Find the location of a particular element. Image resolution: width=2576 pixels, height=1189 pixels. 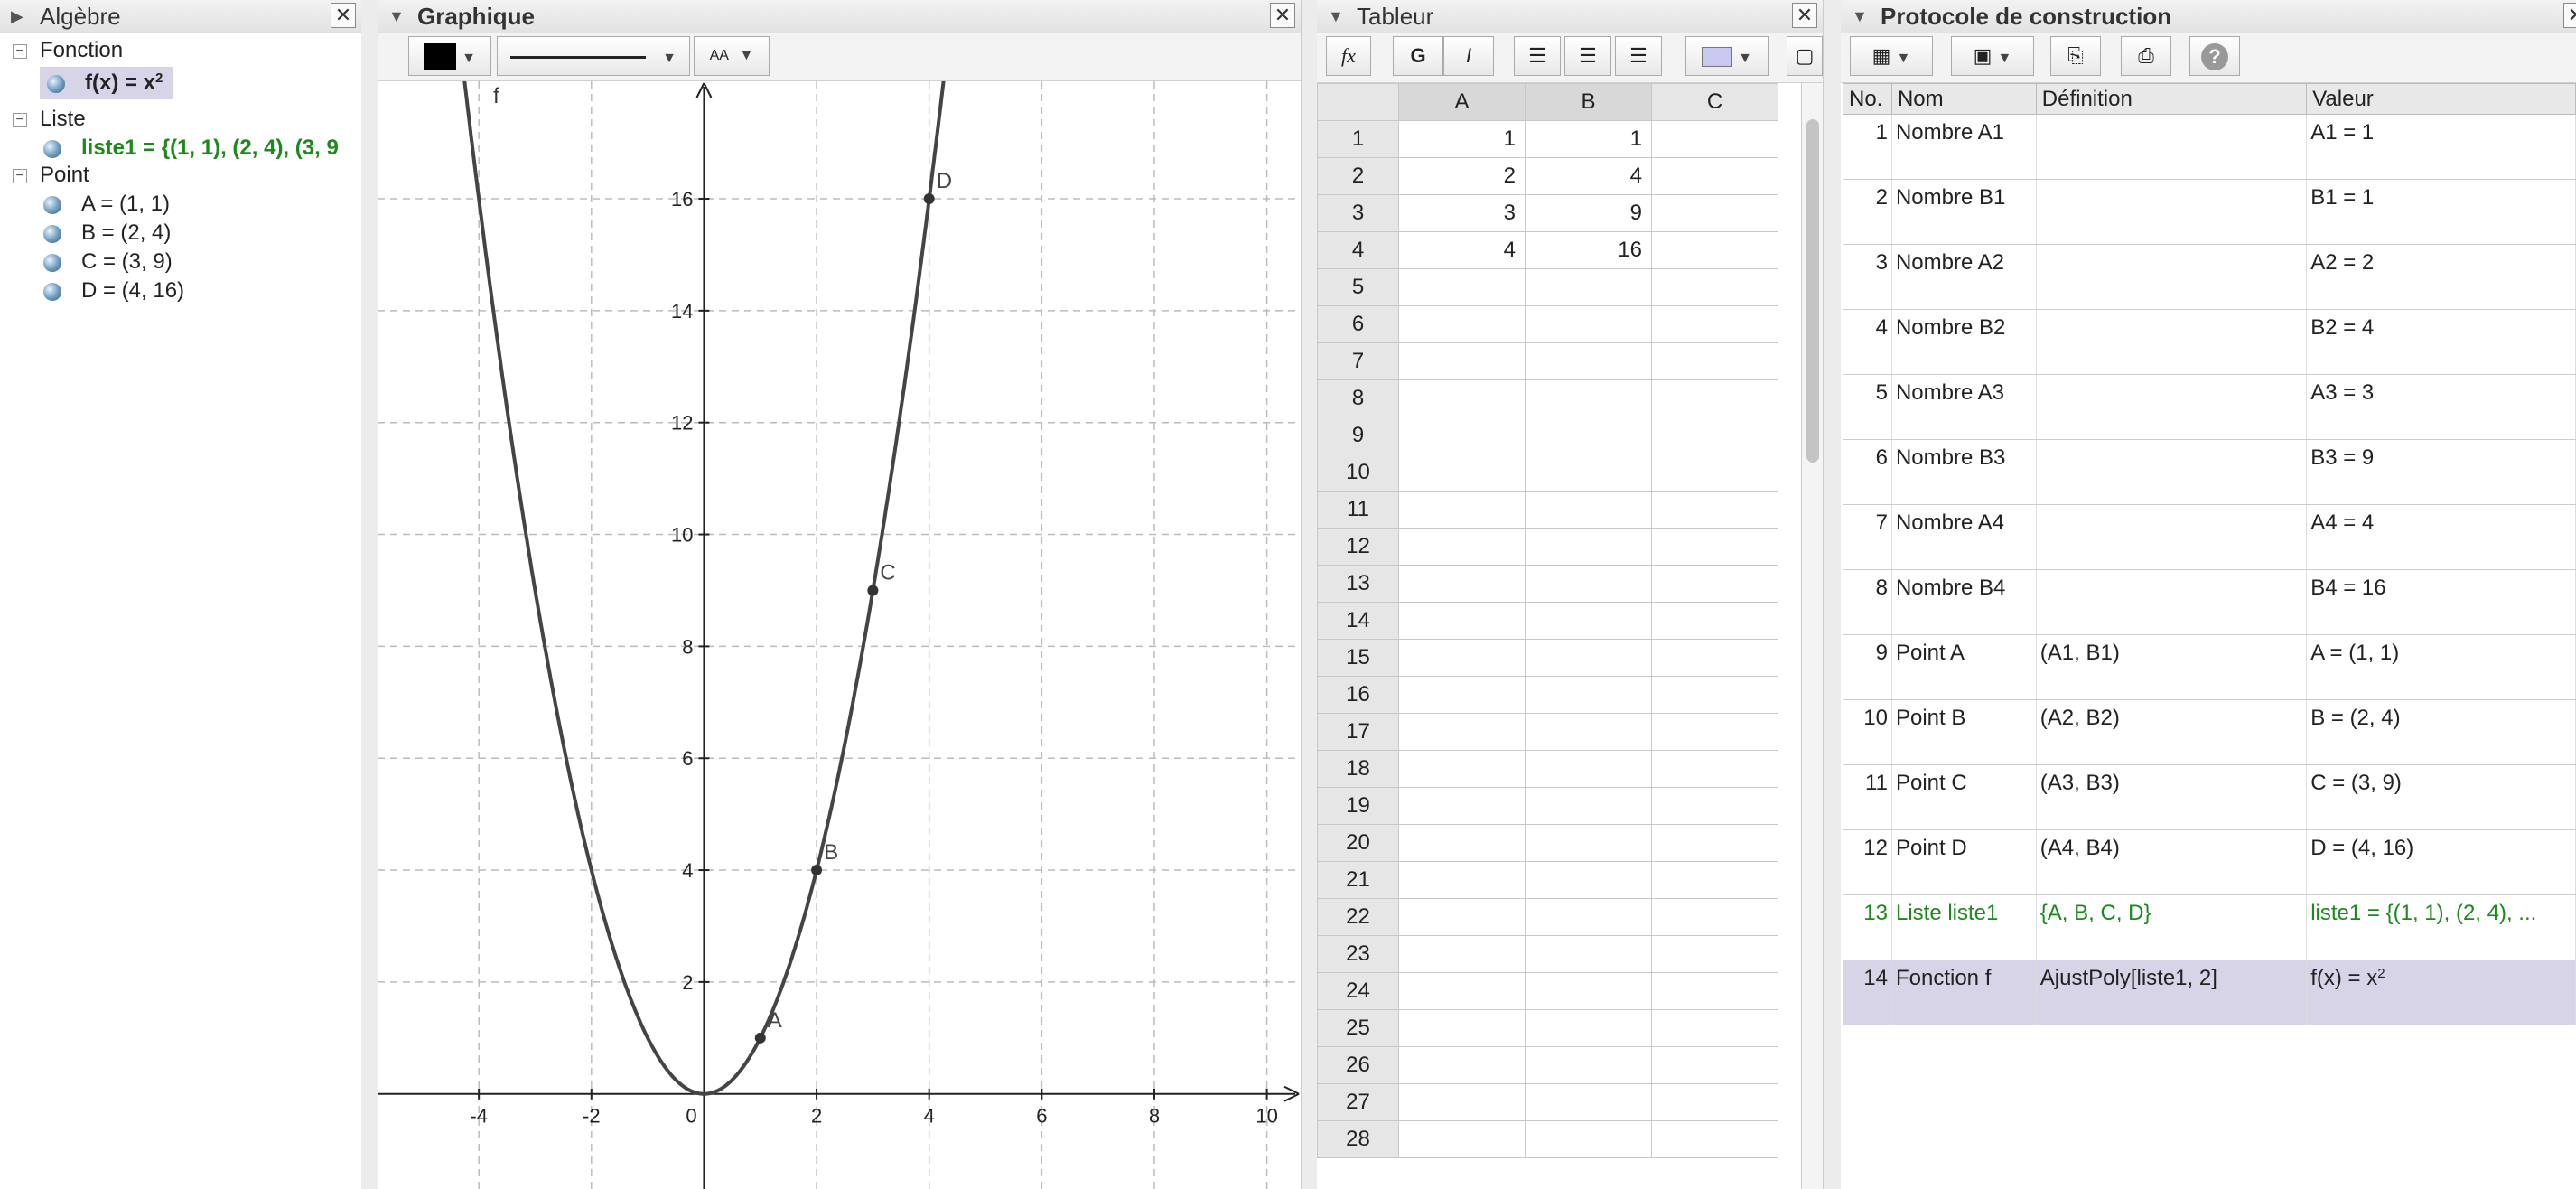

columns-button: ▦ ▼ is located at coordinates (1891, 56).